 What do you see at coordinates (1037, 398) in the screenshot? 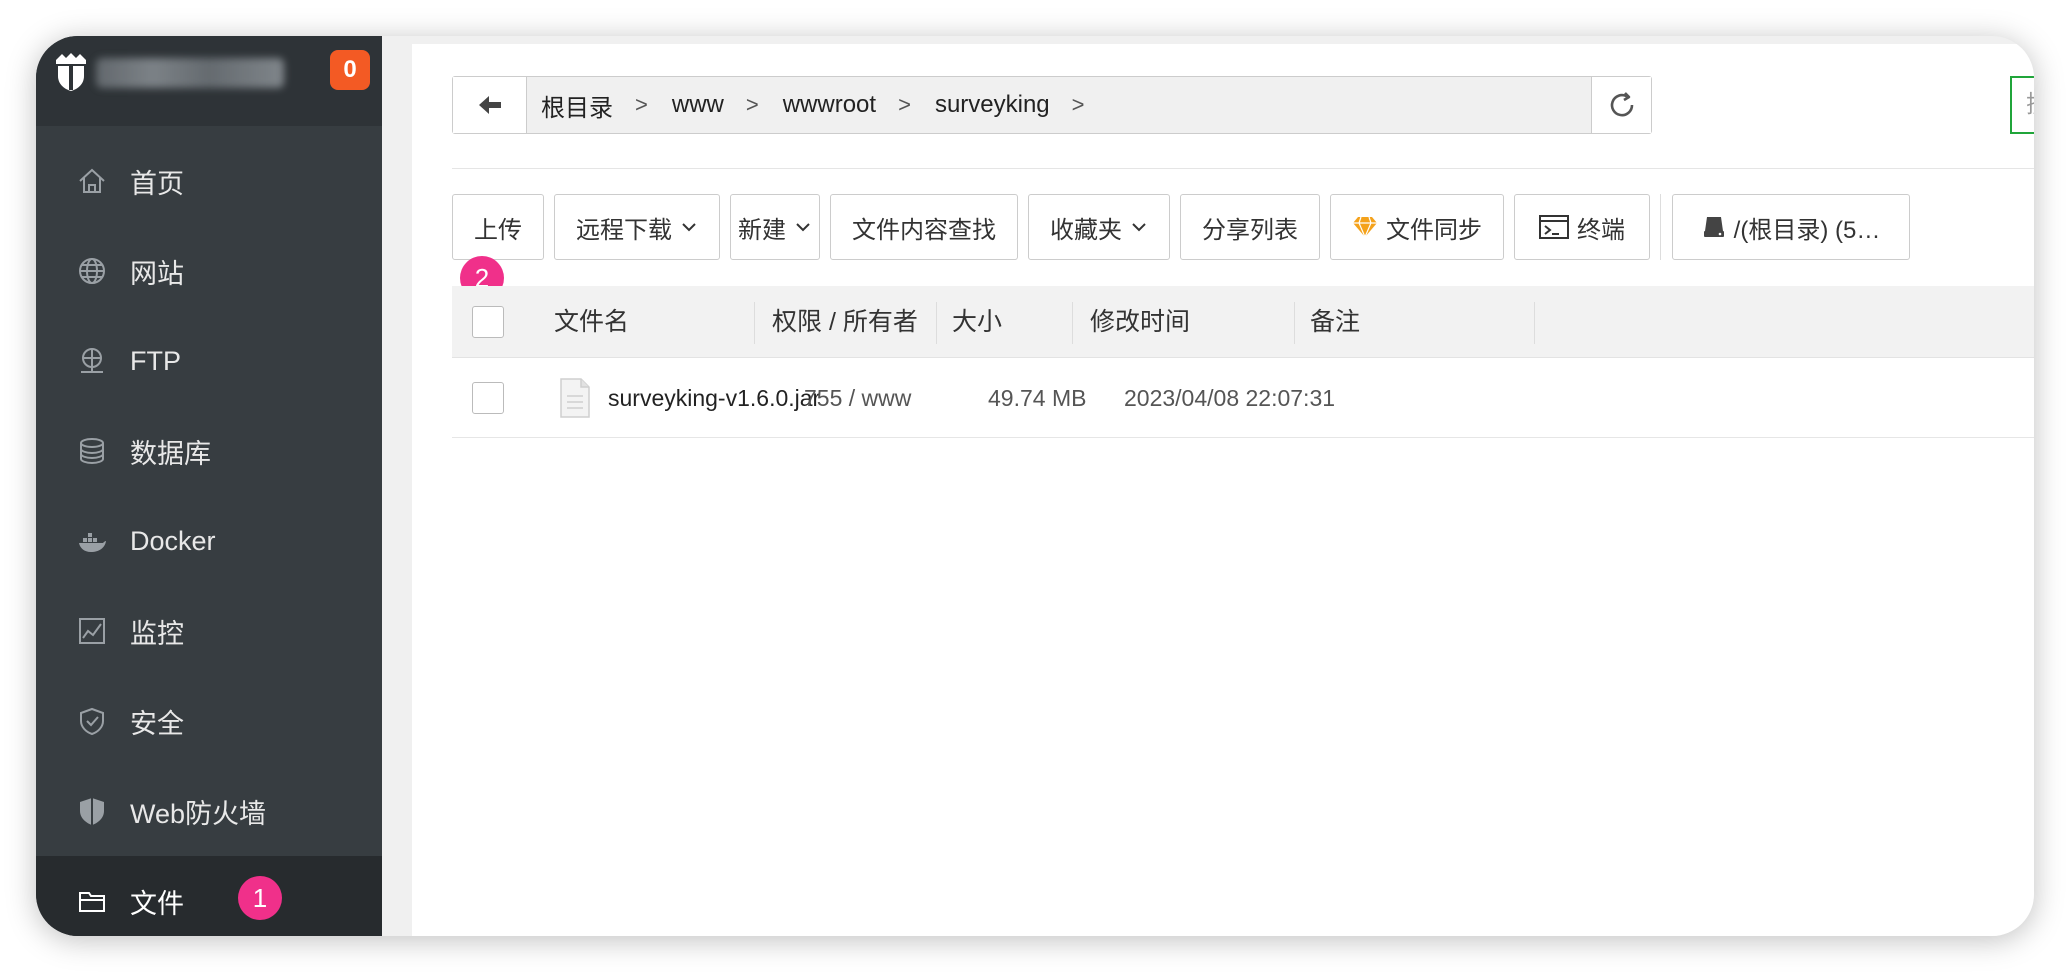
I see `file-size: 49.74 MB` at bounding box center [1037, 398].